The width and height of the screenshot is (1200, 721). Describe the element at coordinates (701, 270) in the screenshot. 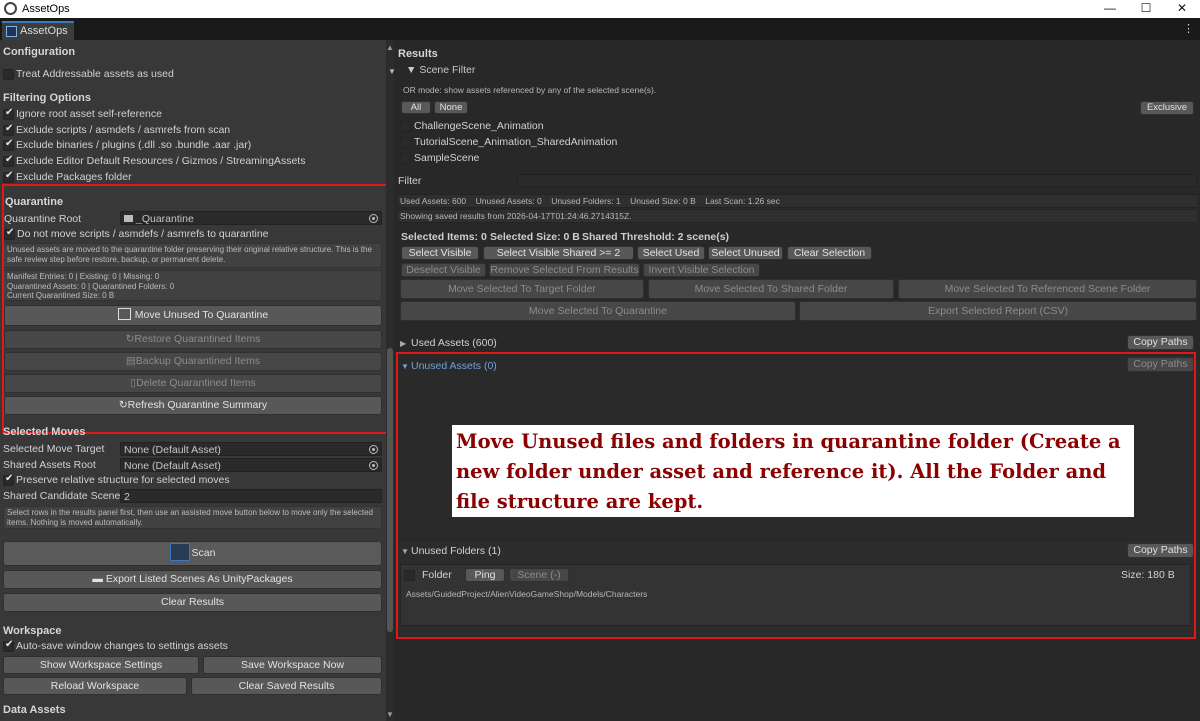

I see `invert-selection-button: Invert Visible Selection` at that location.